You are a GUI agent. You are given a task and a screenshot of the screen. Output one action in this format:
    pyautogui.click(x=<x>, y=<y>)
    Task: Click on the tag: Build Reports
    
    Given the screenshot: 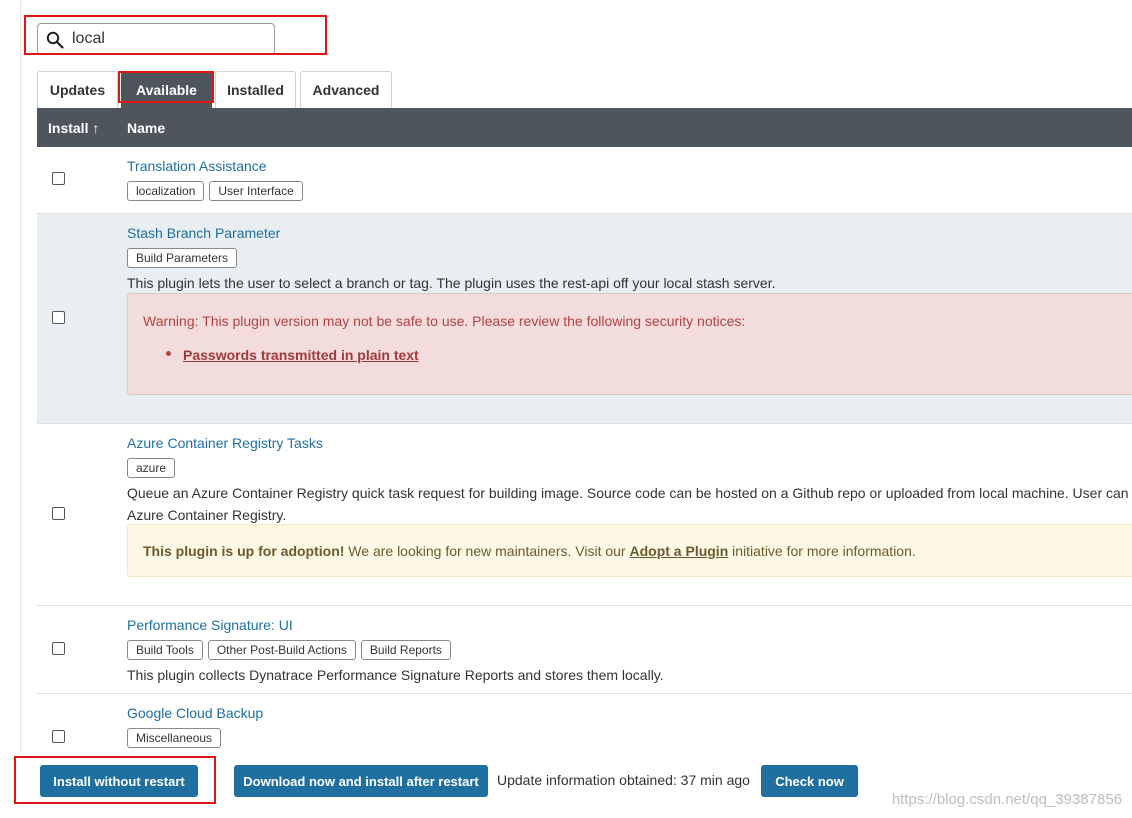 What is the action you would take?
    pyautogui.click(x=405, y=650)
    